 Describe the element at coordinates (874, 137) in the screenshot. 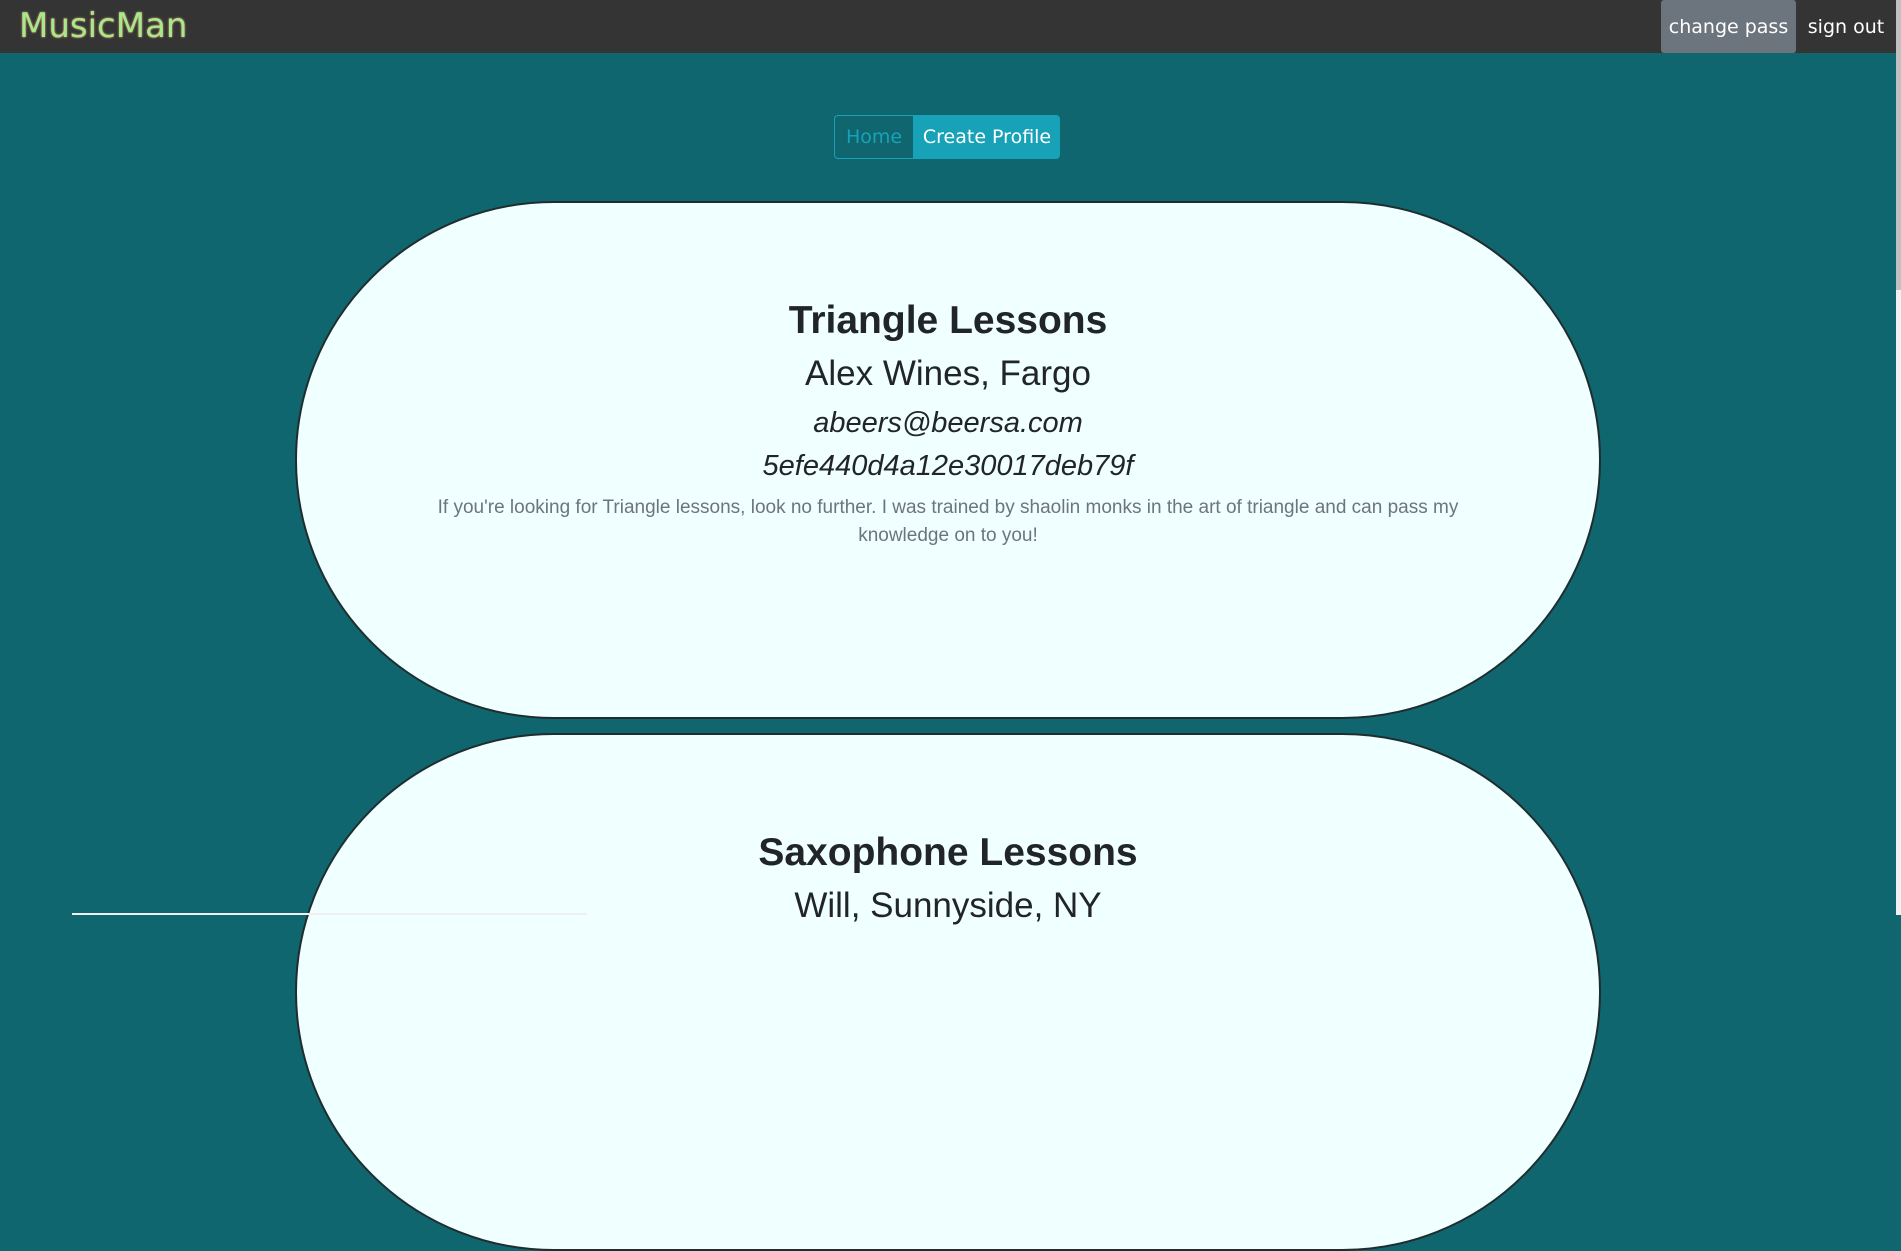

I see `home-button: Home` at that location.